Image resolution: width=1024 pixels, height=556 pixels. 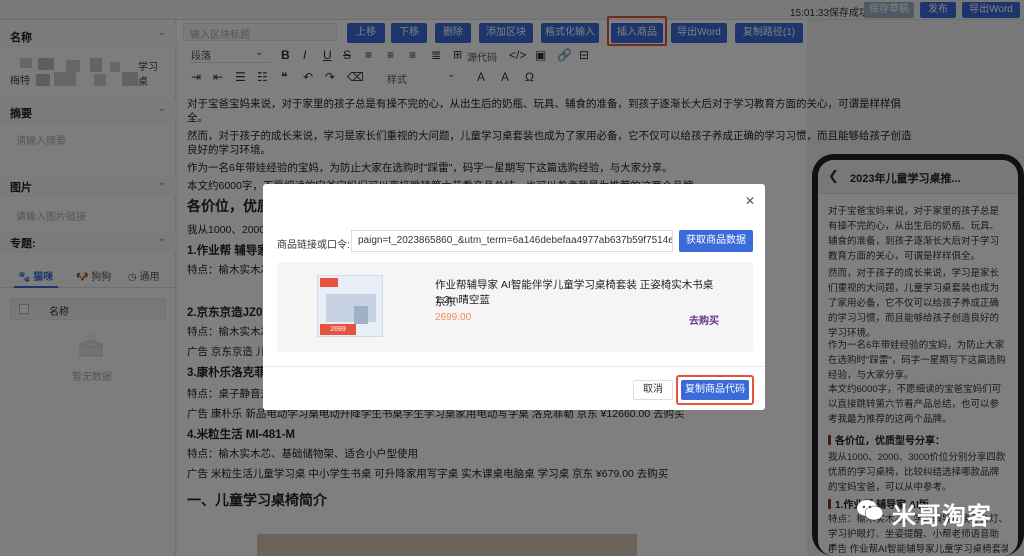 What do you see at coordinates (574, 292) in the screenshot?
I see `product-title: 作业帮辅导家 AI智能伴学儿童学习桌椅套装 正姿椅实木书桌 1.2m晴空蓝` at bounding box center [574, 292].